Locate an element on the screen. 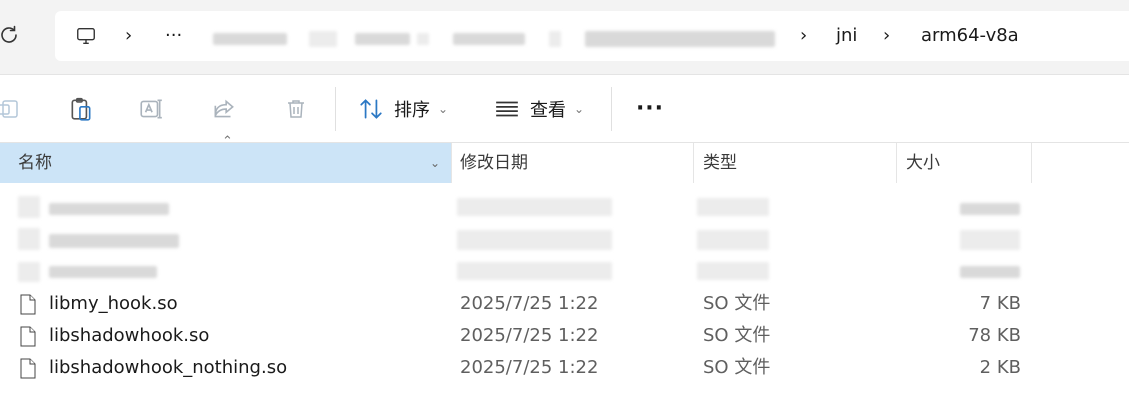 This screenshot has height=403, width=1129. delete-icon is located at coordinates (296, 108).